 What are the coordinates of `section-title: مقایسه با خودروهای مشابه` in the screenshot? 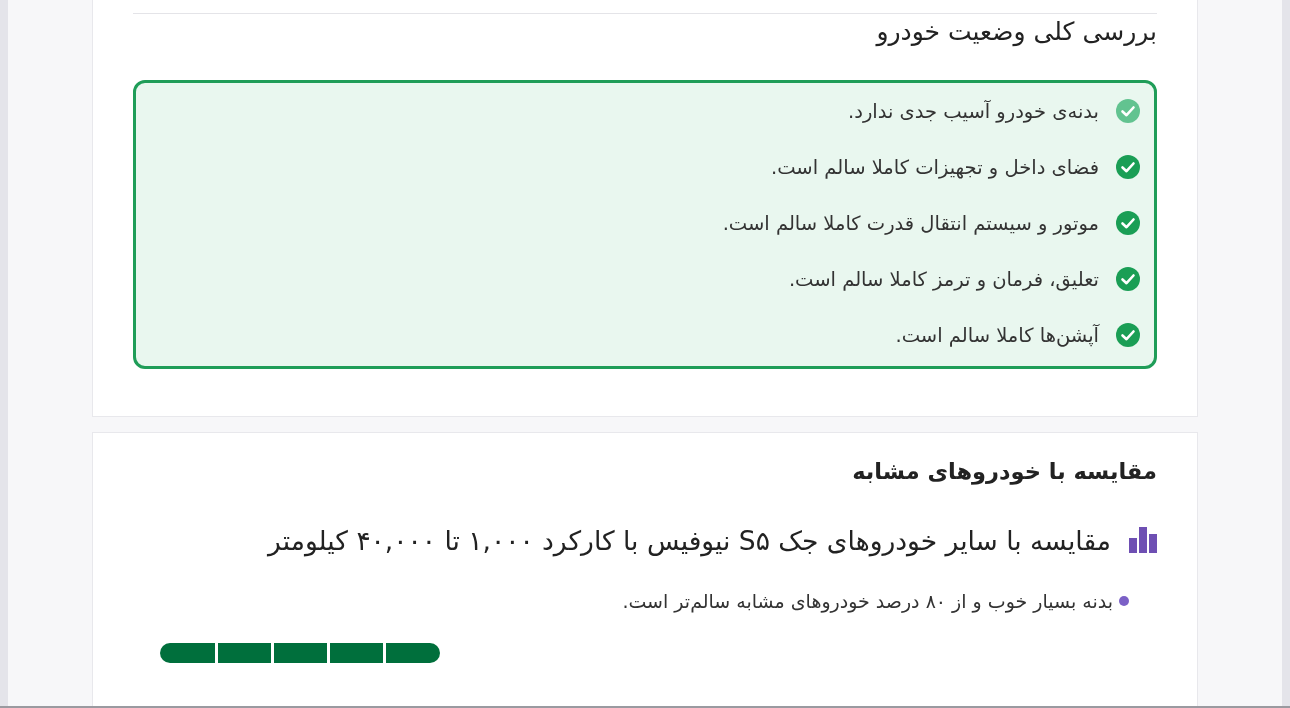 It's located at (1004, 472).